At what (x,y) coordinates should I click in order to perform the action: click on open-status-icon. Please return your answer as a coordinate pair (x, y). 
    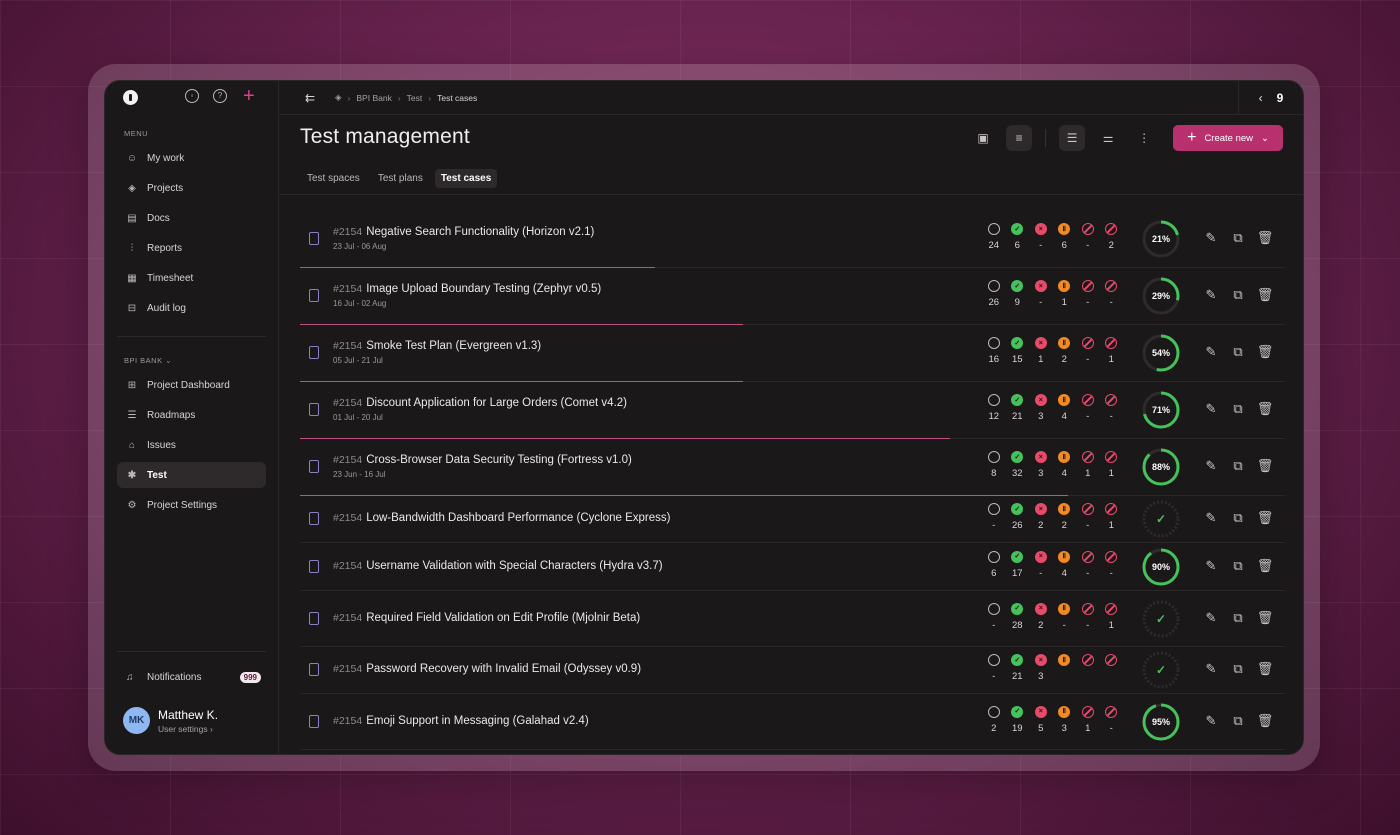
    Looking at the image, I should click on (993, 286).